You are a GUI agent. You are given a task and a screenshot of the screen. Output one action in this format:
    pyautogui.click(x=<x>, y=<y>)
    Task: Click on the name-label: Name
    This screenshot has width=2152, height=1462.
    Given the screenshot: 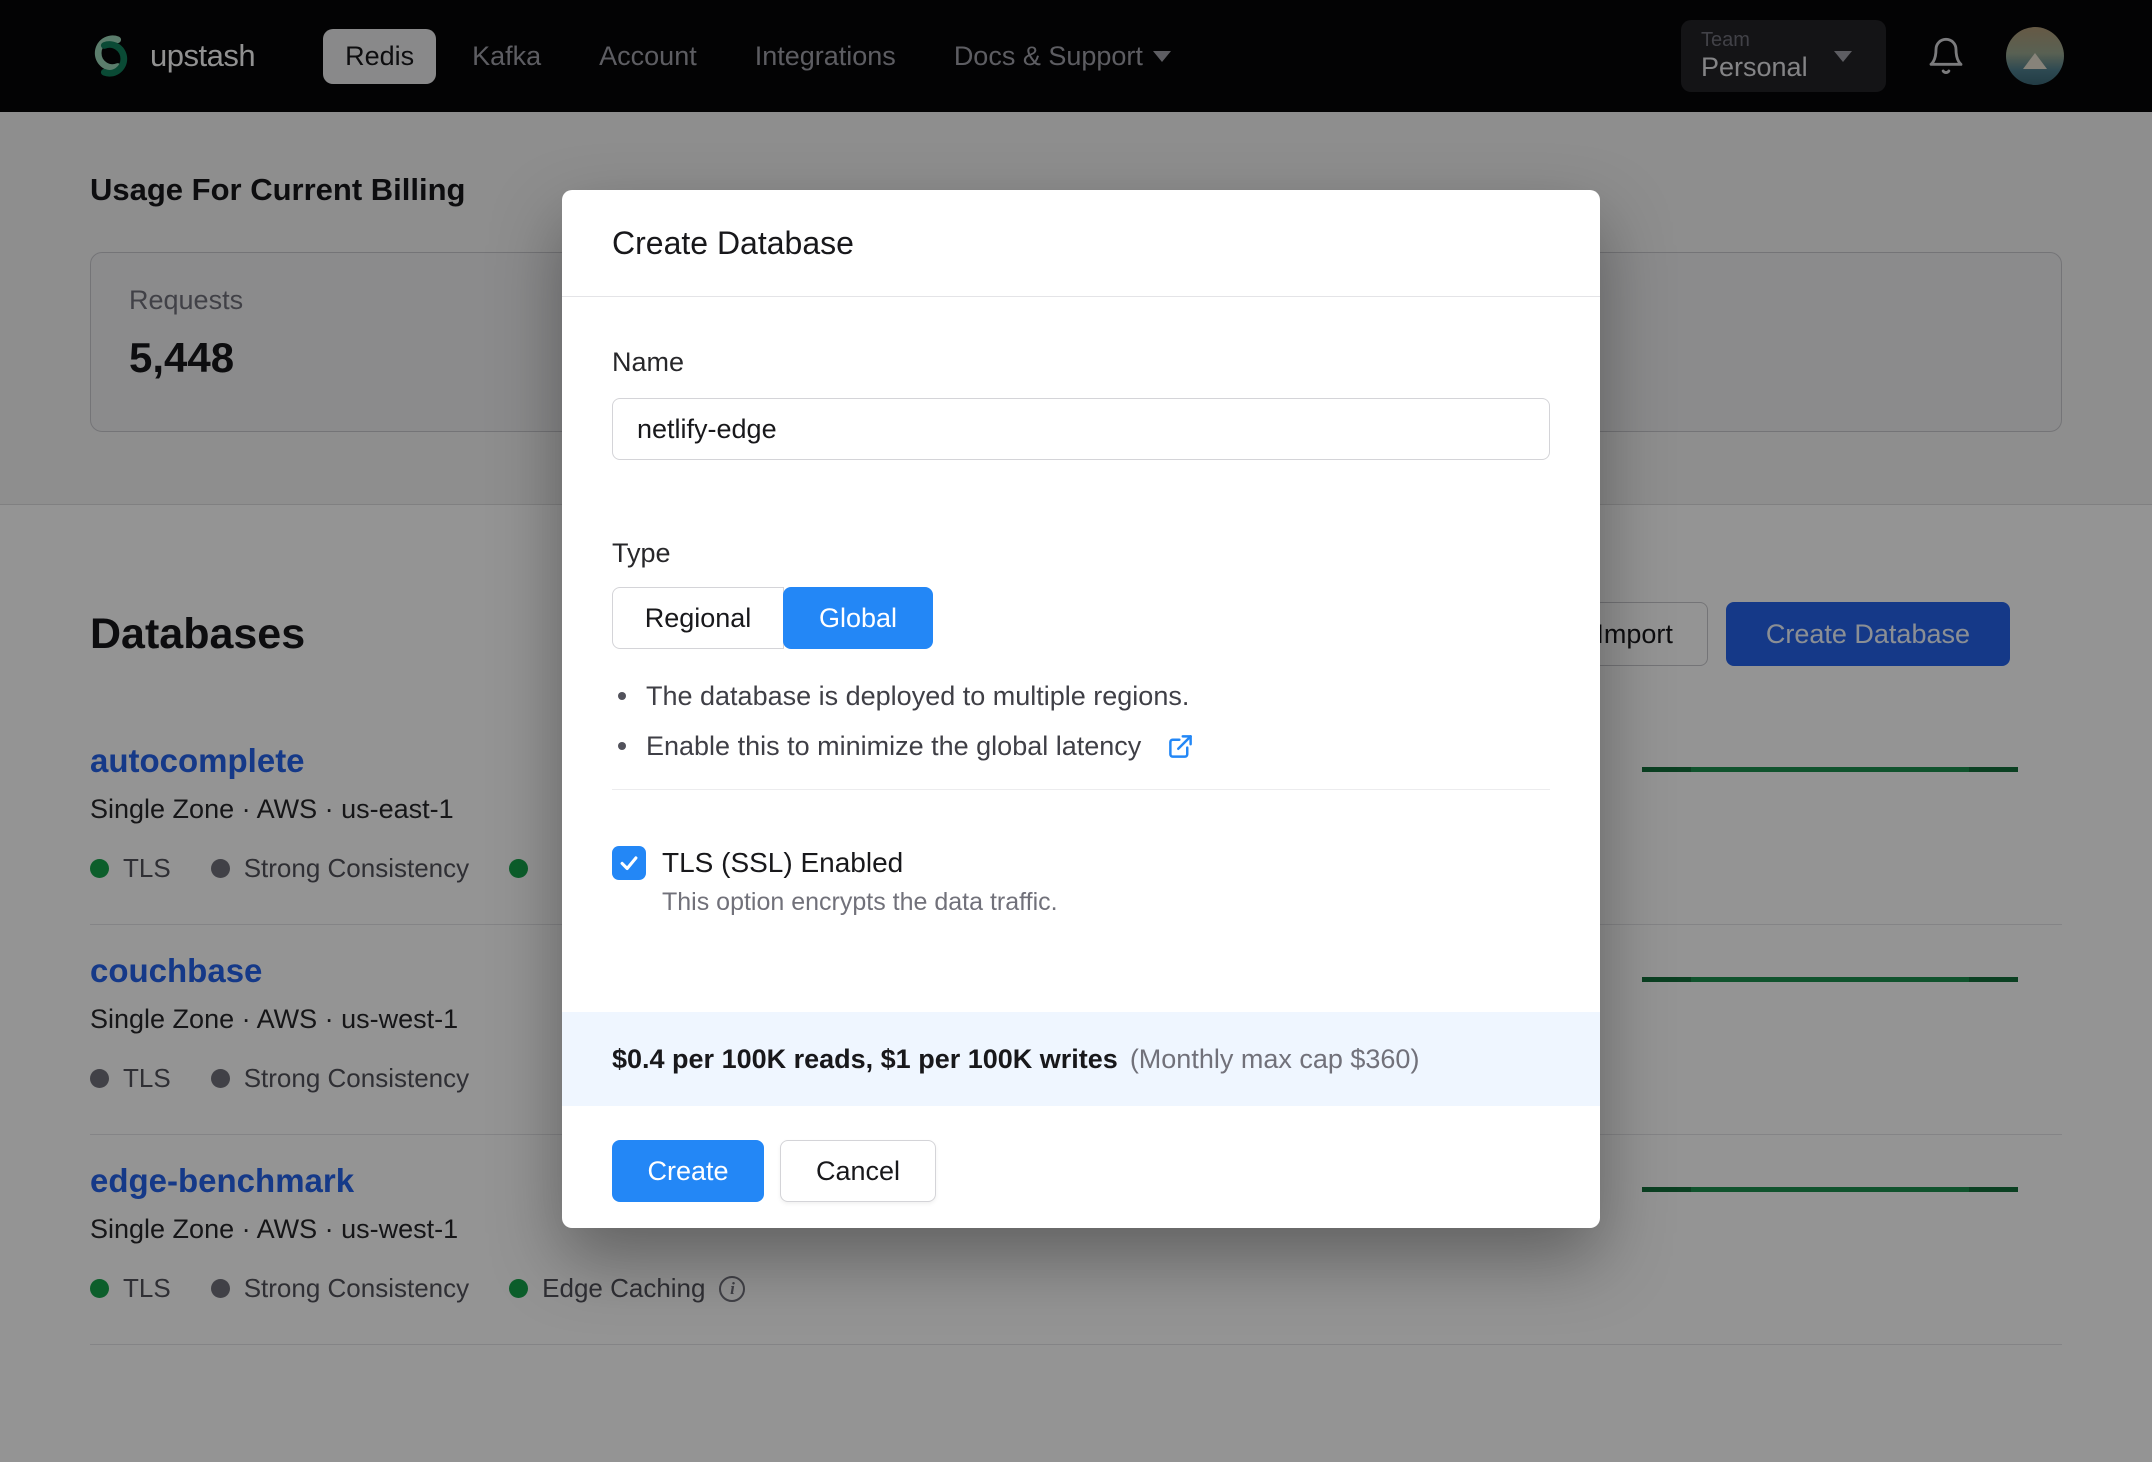 What is the action you would take?
    pyautogui.click(x=648, y=362)
    